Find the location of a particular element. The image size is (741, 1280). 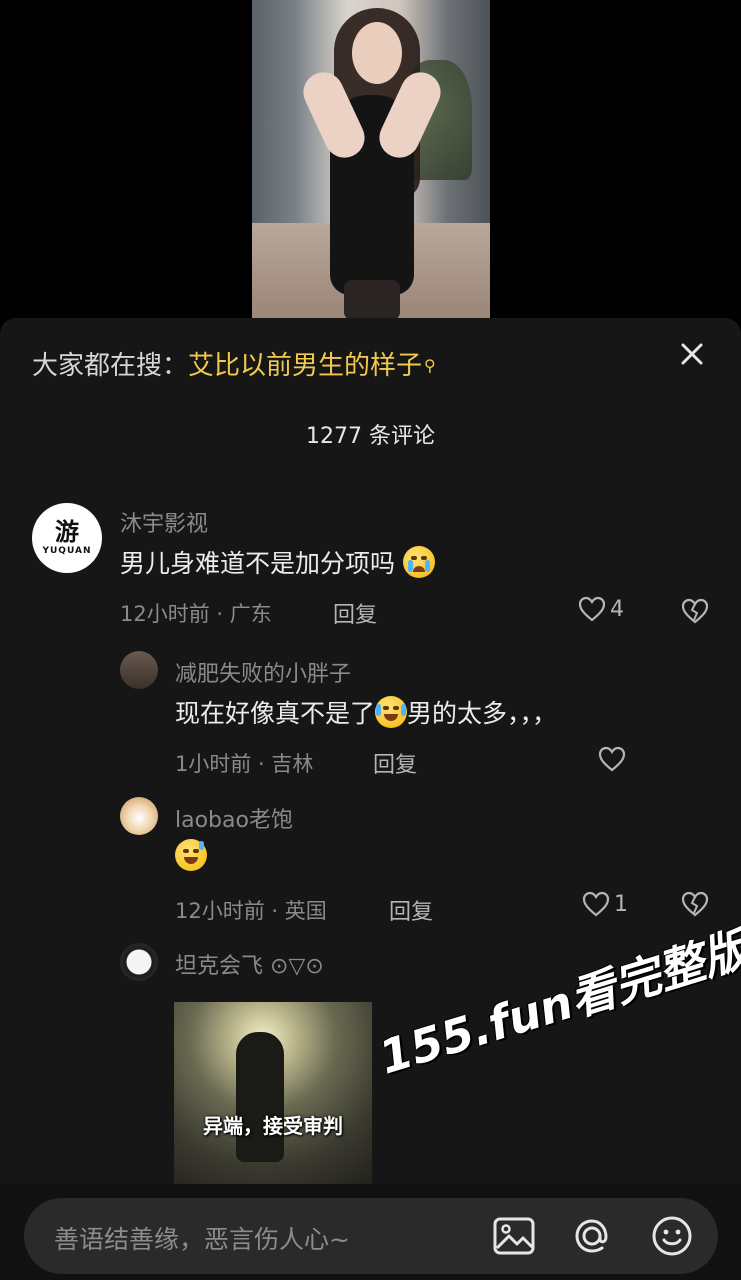

reply-image: 异端，接受审判 is located at coordinates (273, 1093).